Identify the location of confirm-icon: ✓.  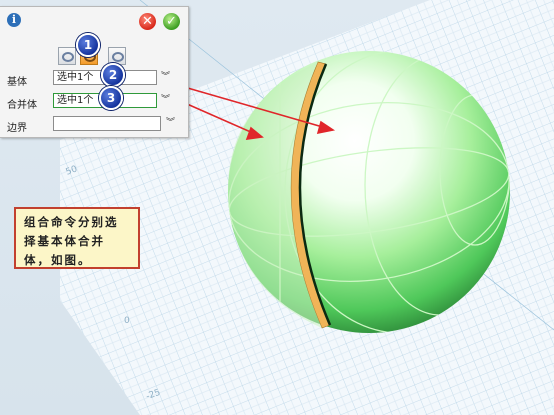
(171, 21).